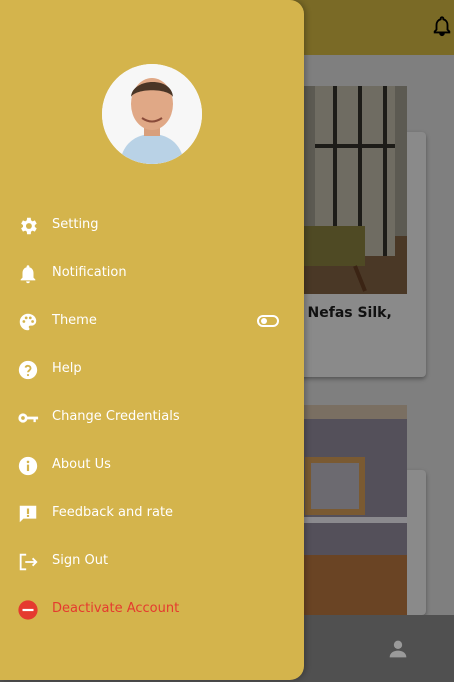 The image size is (454, 682). I want to click on menu-item-label: Change Credentials, so click(116, 416).